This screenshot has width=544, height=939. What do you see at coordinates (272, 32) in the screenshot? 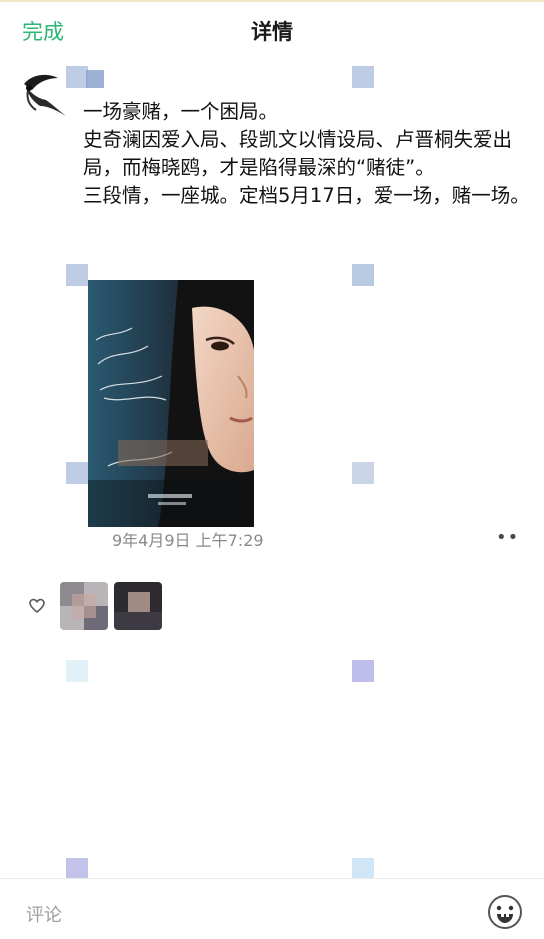
I see `page-title: 详情` at bounding box center [272, 32].